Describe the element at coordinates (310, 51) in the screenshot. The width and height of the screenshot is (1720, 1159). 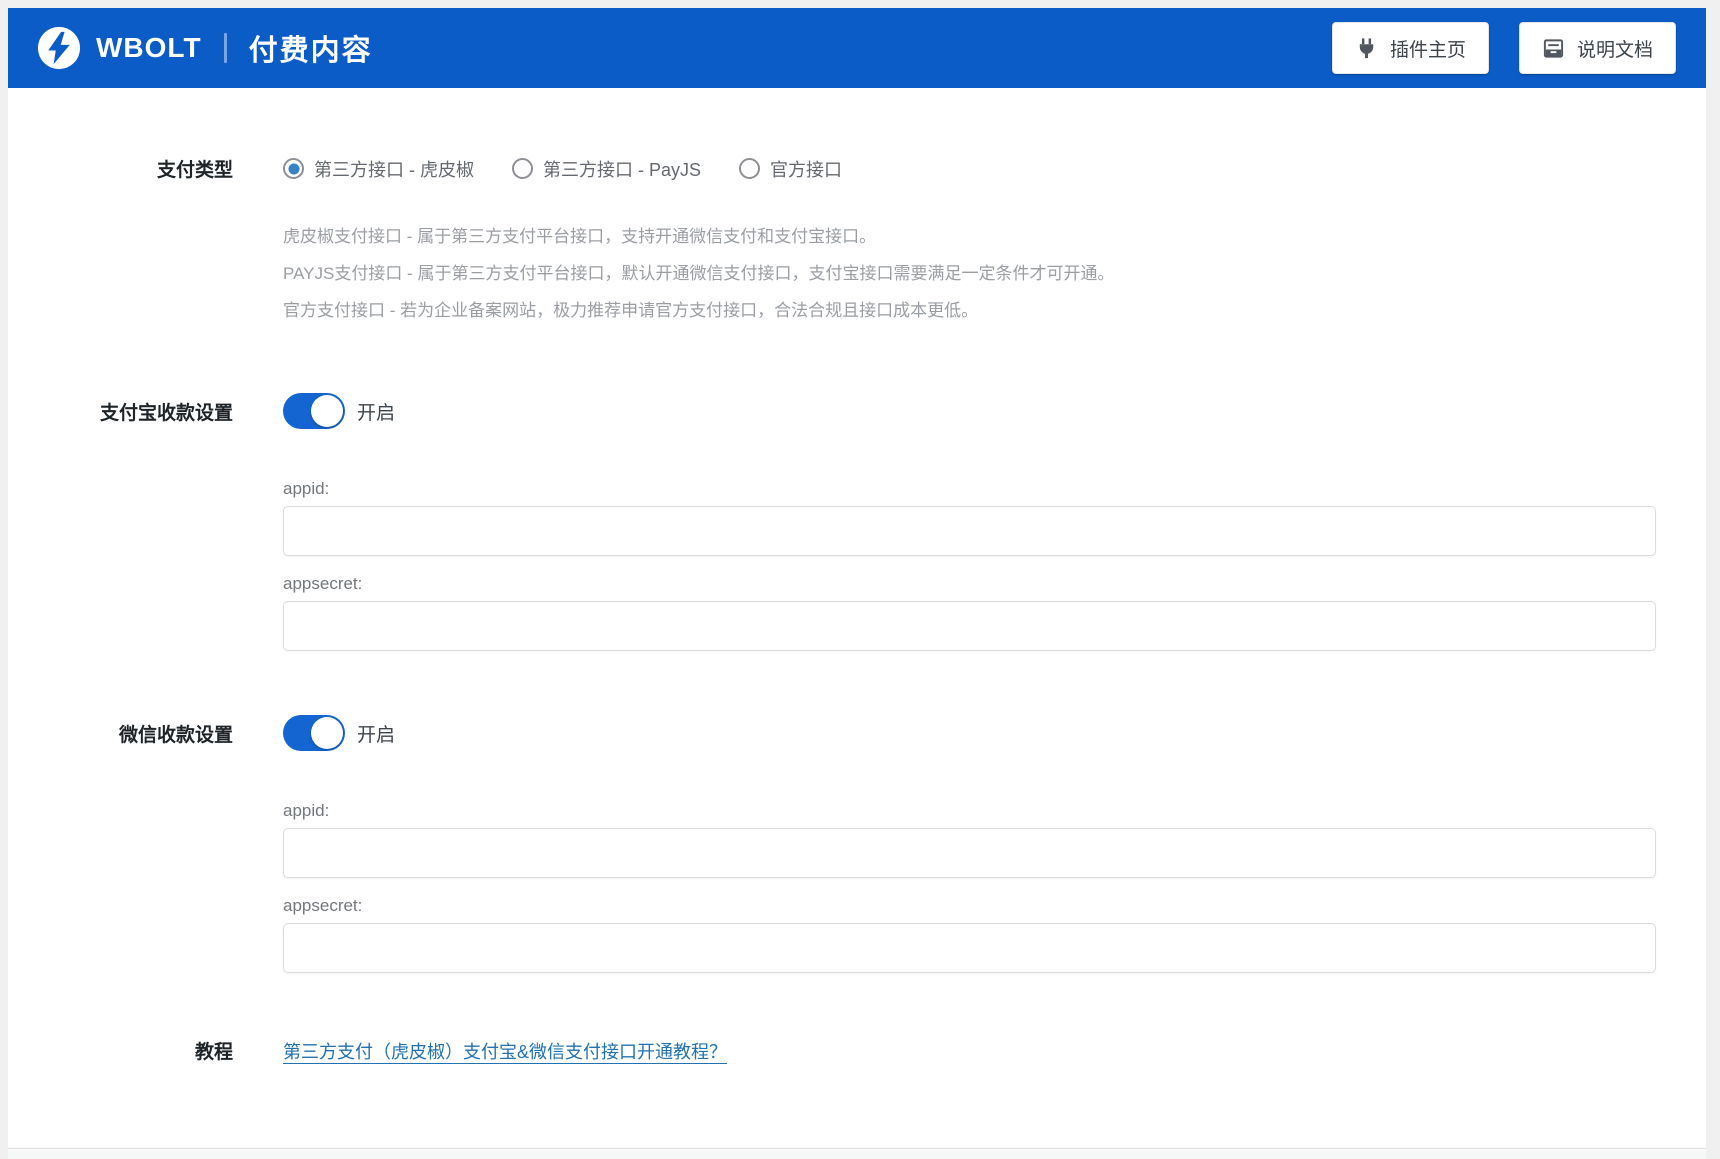
I see `page-title: 付费内容` at that location.